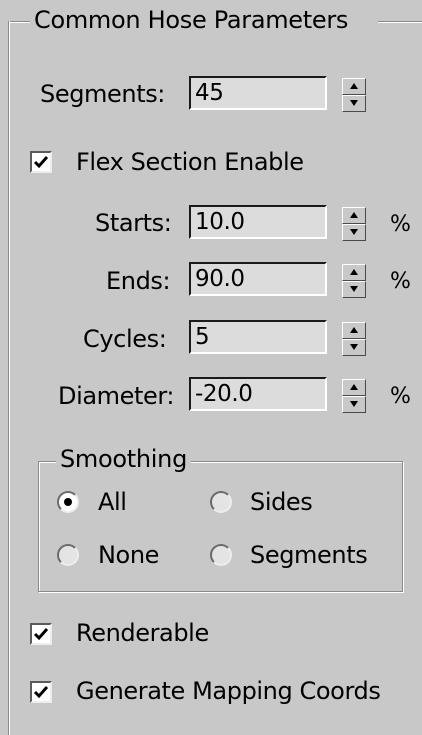 This screenshot has width=422, height=735. I want to click on starts-spinner, so click(354, 224).